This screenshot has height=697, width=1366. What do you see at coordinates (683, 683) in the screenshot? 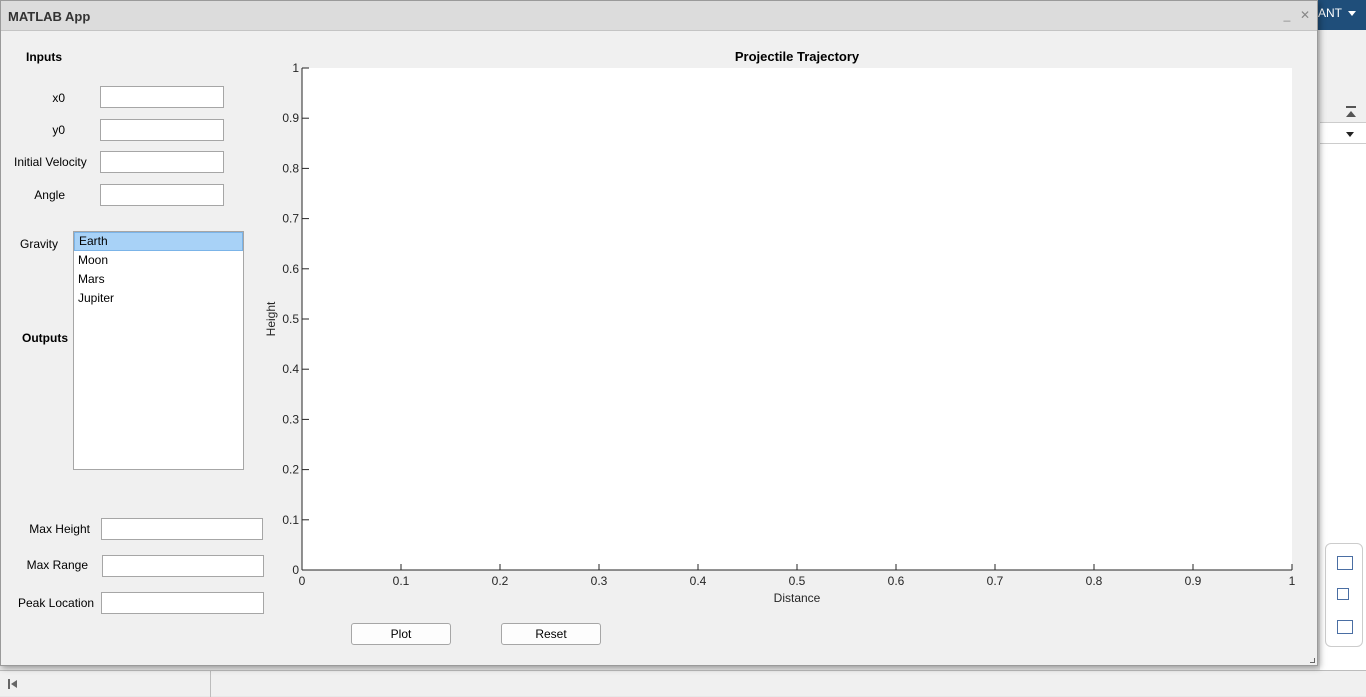
I see `status-bar` at bounding box center [683, 683].